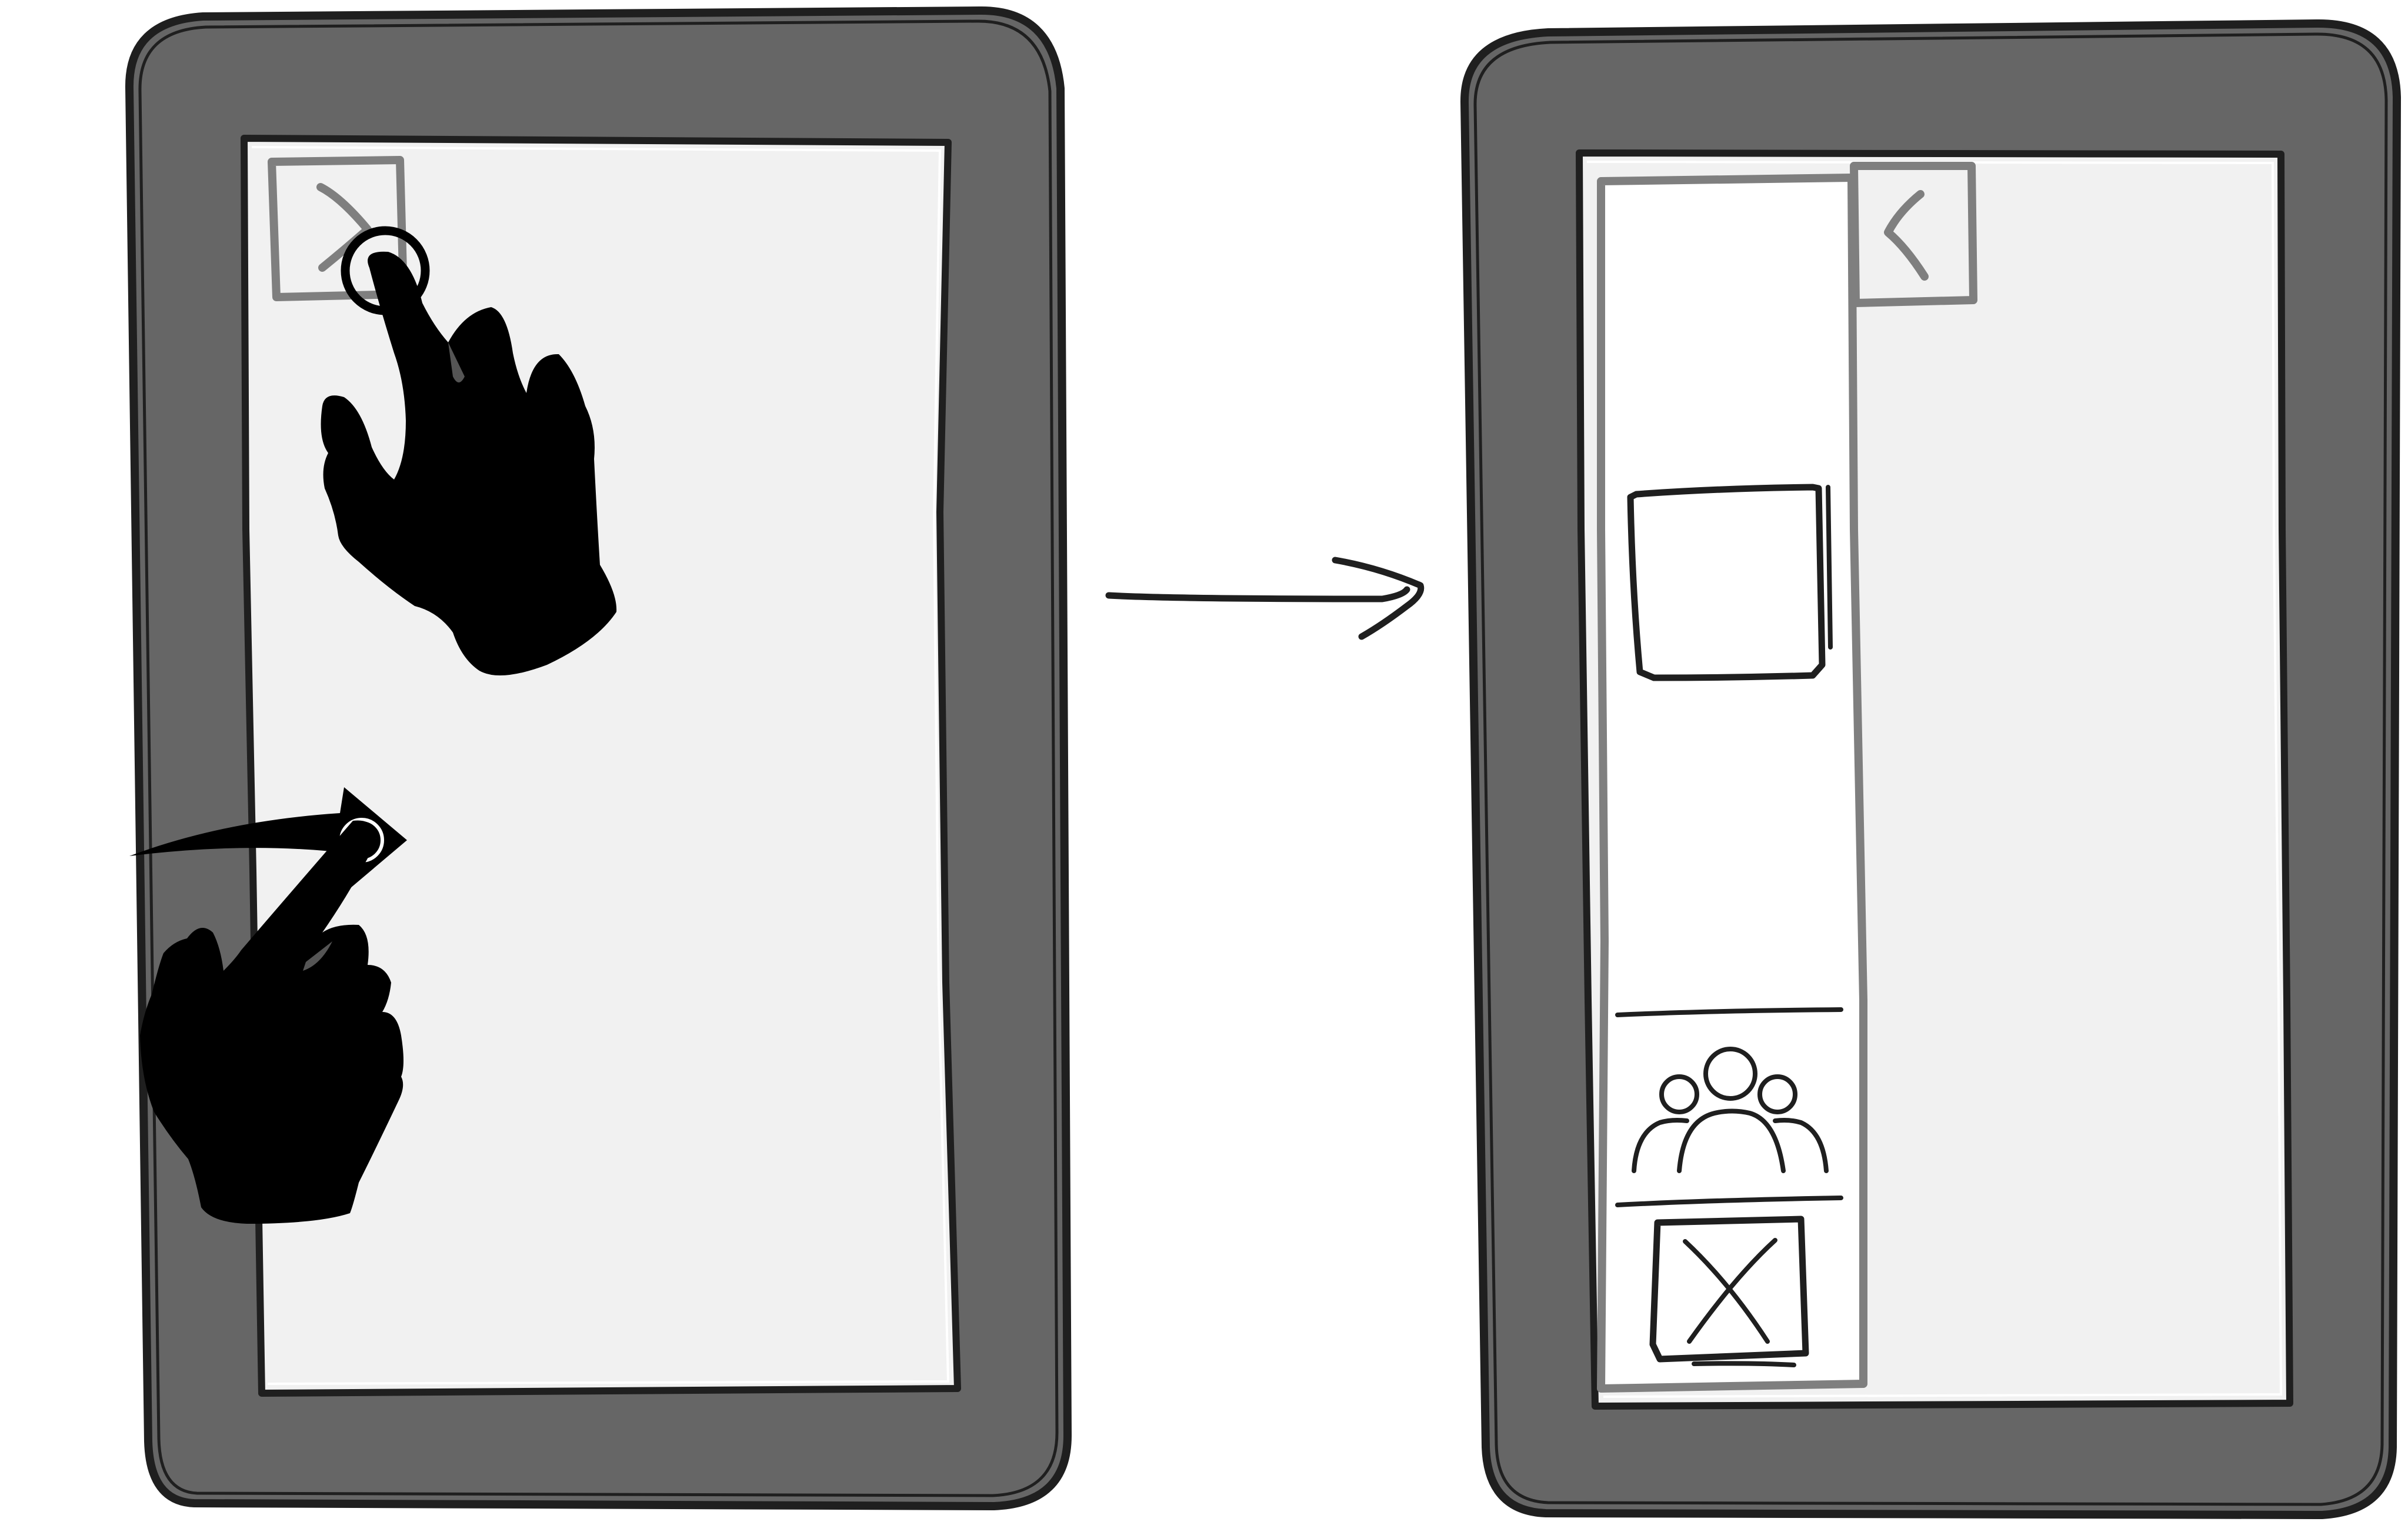 This screenshot has width=2408, height=1525. Describe the element at coordinates (1829, 567) in the screenshot. I see `drawer-item-image-placeholder-edge` at that location.